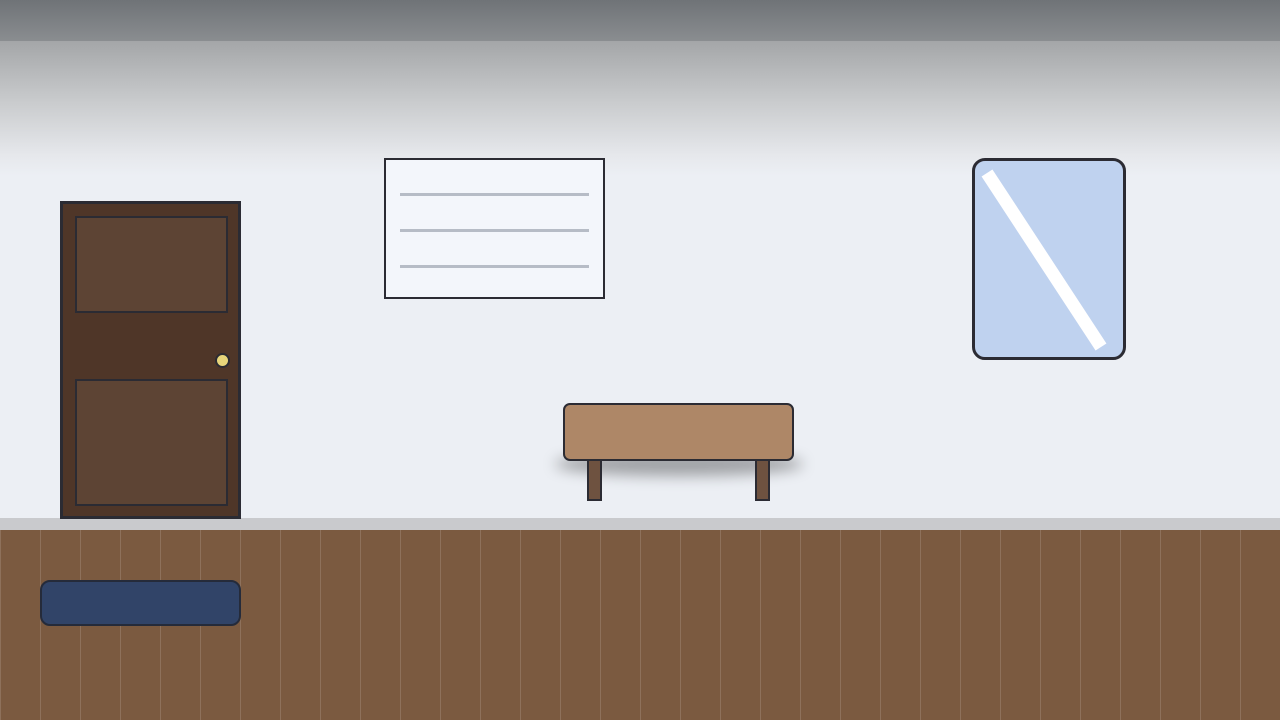 The height and width of the screenshot is (720, 1280). Describe the element at coordinates (1044, 260) in the screenshot. I see `mirror-glint` at that location.